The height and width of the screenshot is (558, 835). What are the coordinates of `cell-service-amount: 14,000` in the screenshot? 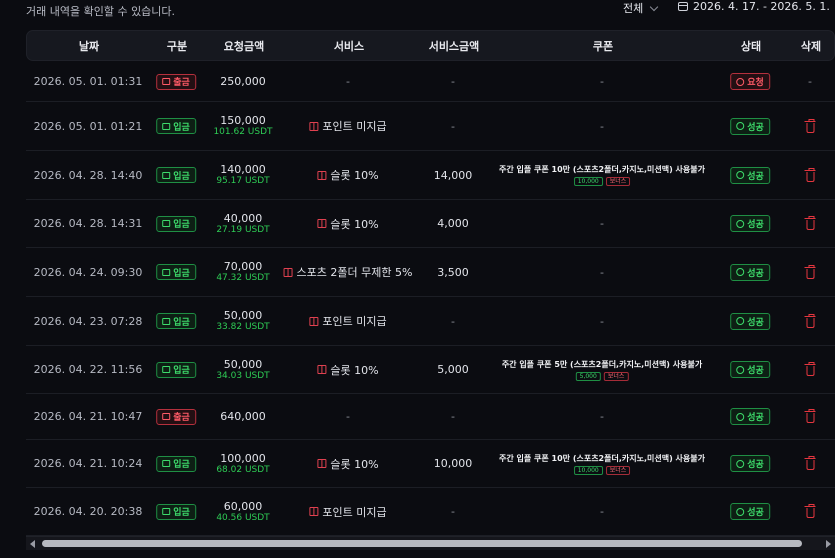 It's located at (453, 175).